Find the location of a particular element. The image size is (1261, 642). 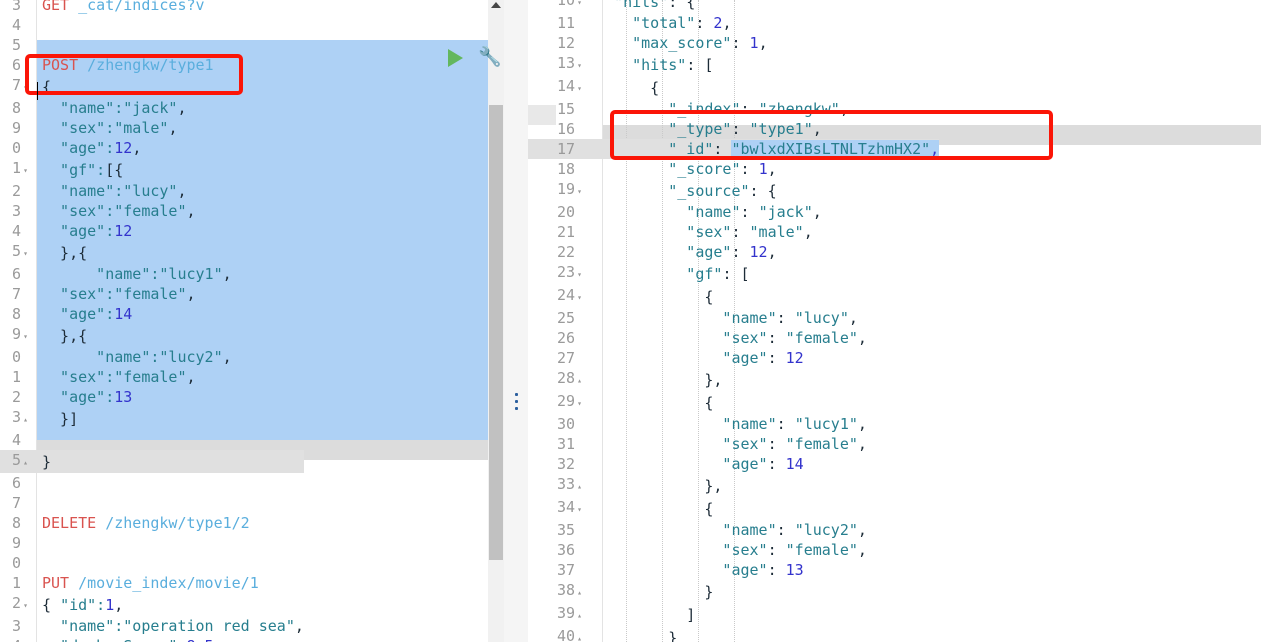

token: "age" is located at coordinates (664, 252).